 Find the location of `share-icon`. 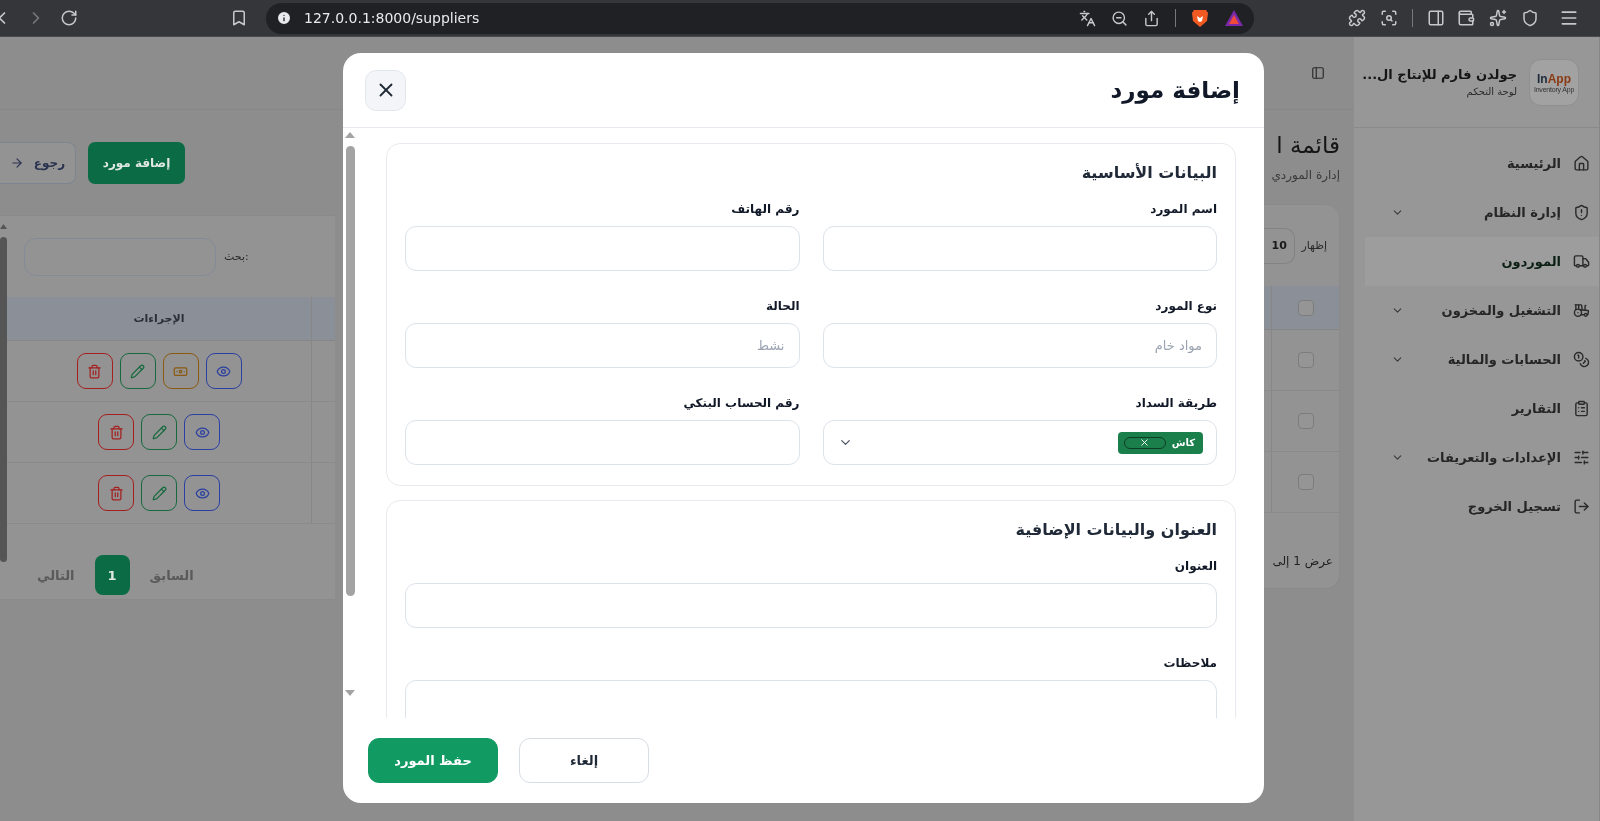

share-icon is located at coordinates (1151, 18).